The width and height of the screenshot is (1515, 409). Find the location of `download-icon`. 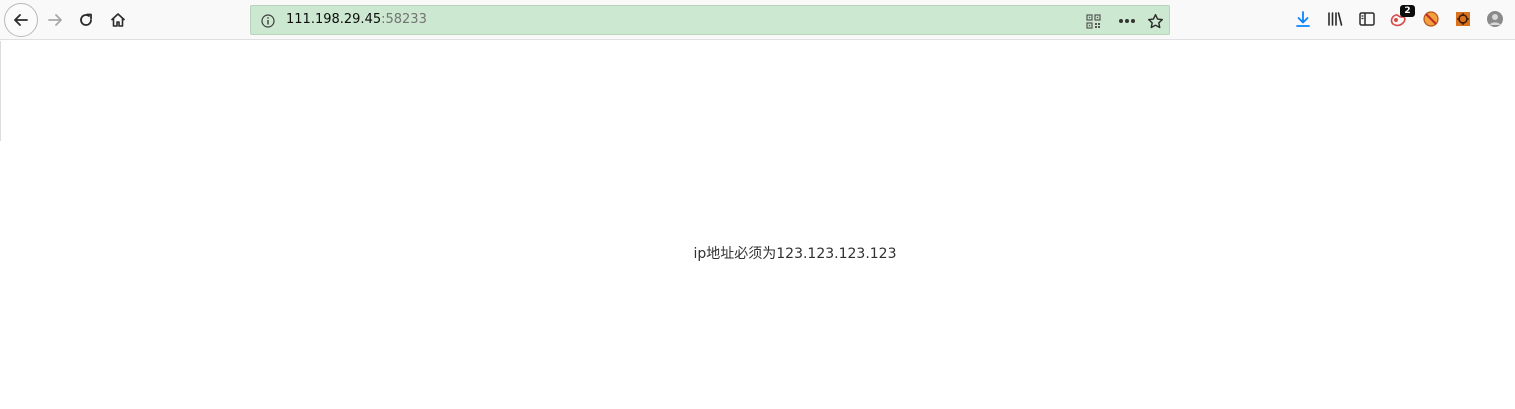

download-icon is located at coordinates (1303, 19).